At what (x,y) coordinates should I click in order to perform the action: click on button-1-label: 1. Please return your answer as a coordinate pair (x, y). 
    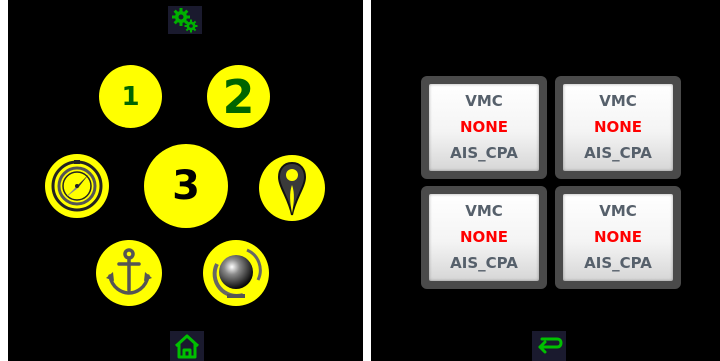
    Looking at the image, I should click on (130, 96).